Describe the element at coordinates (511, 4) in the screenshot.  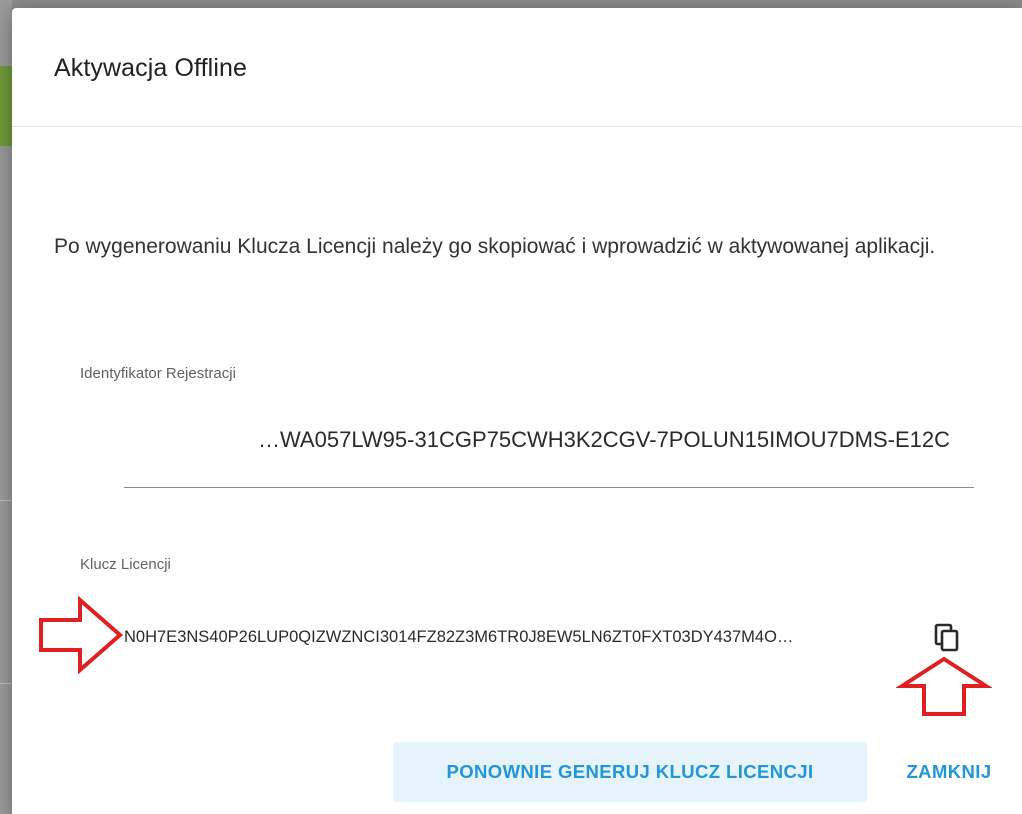
I see `backdrop` at that location.